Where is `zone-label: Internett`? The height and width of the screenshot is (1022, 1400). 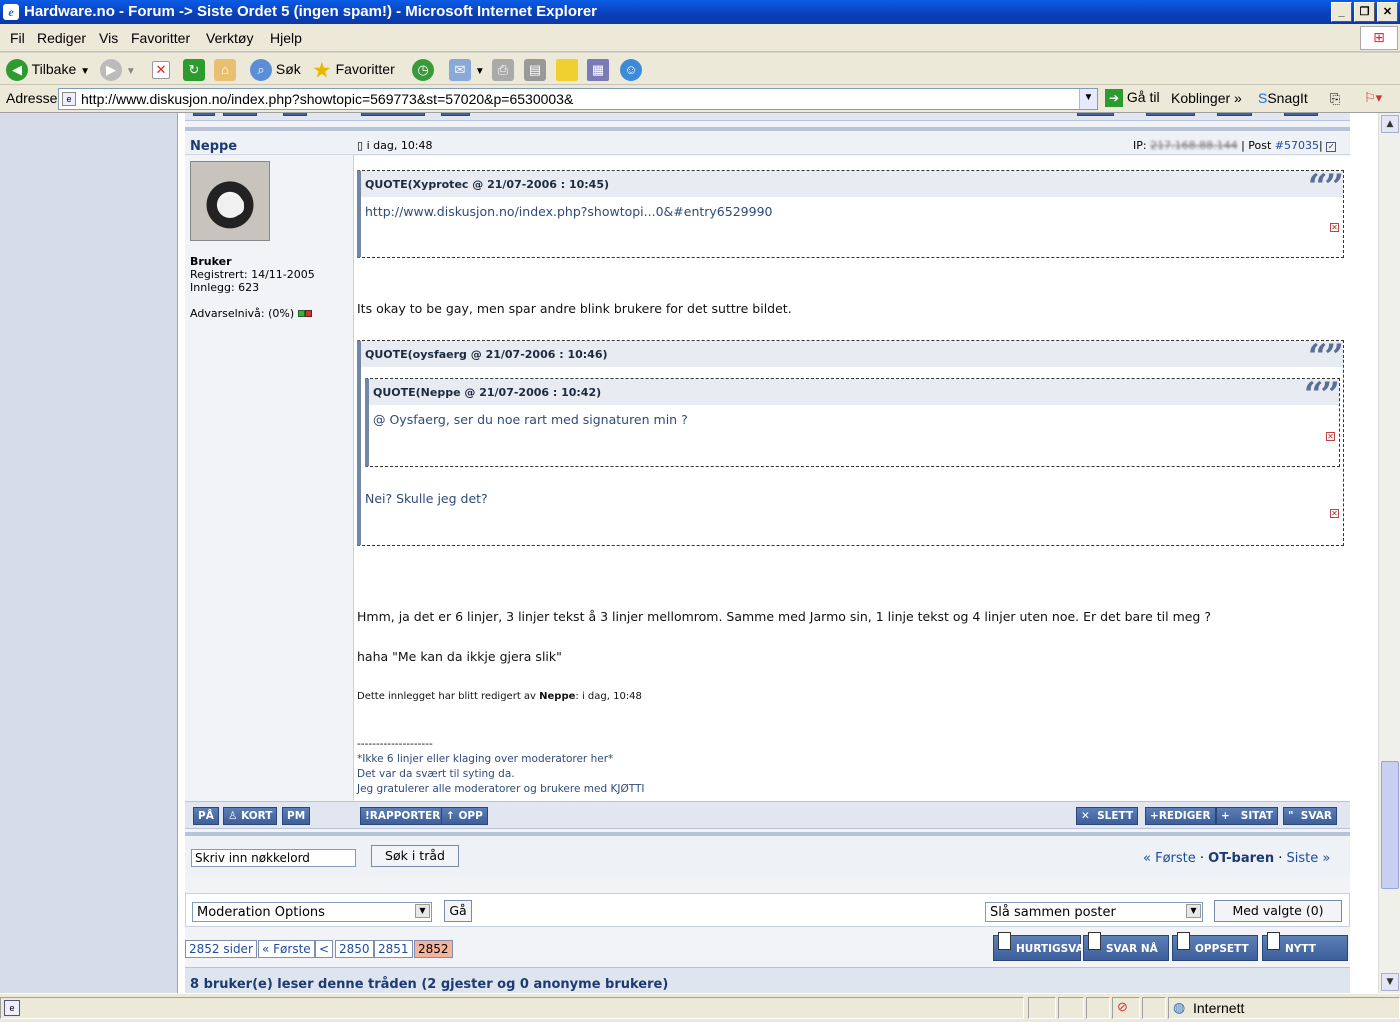 zone-label: Internett is located at coordinates (1219, 1008).